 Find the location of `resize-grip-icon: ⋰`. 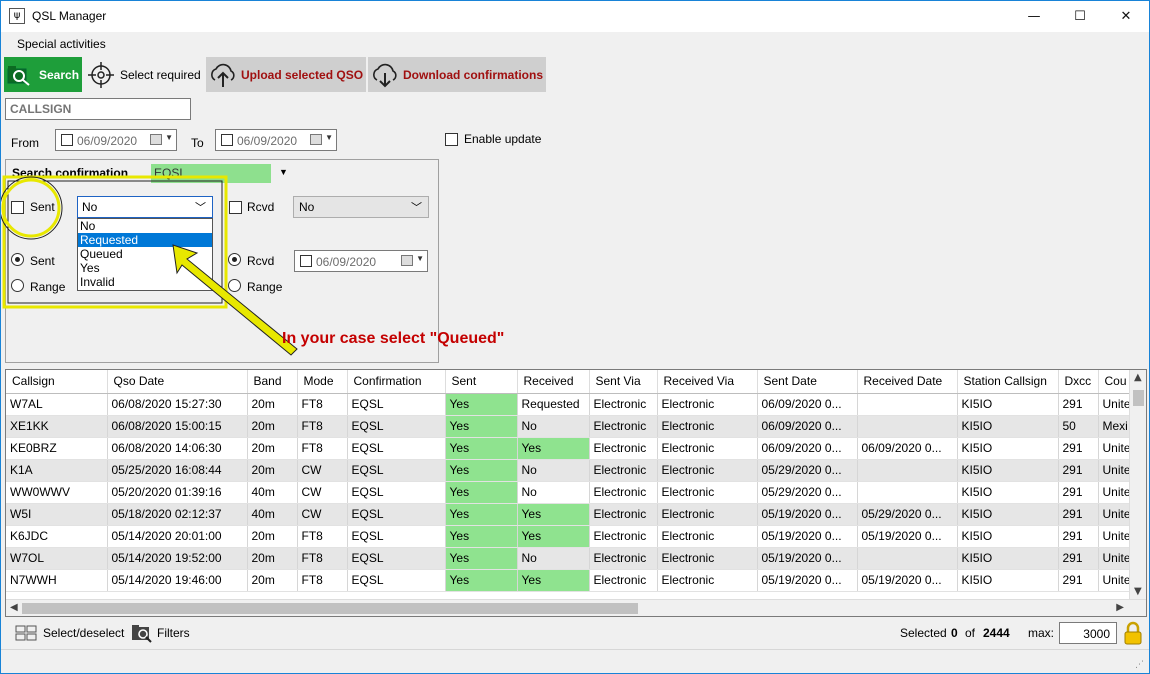

resize-grip-icon: ⋰ is located at coordinates (1139, 664).